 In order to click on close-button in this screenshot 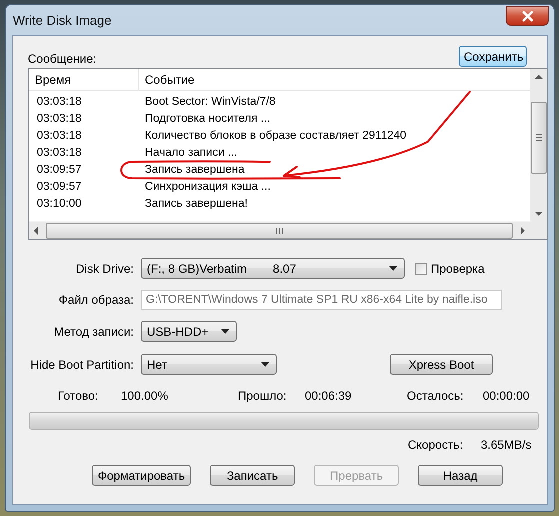, I will do `click(527, 16)`.